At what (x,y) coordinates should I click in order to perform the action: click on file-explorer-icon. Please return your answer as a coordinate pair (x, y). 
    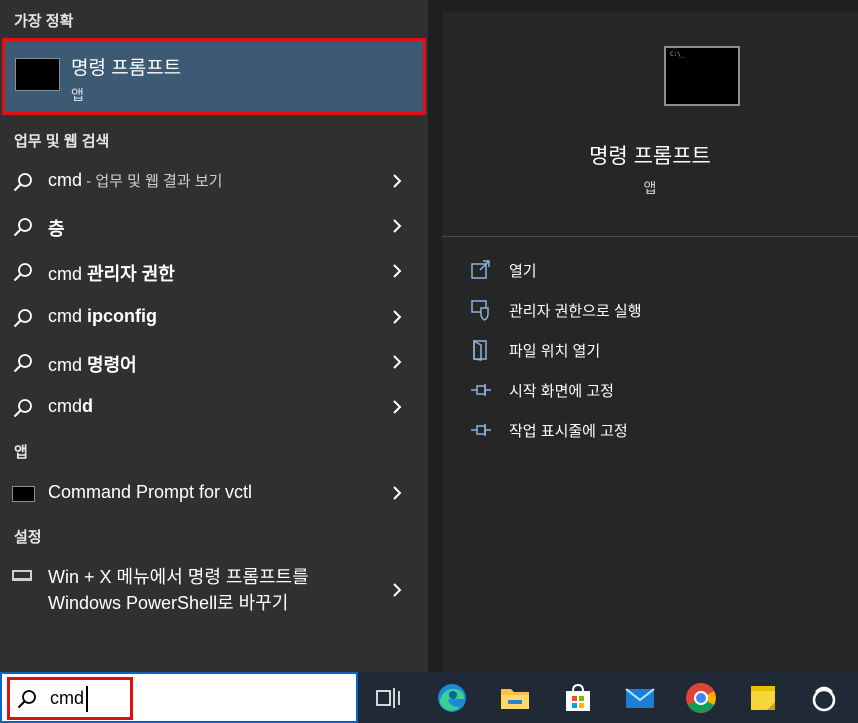
    Looking at the image, I should click on (515, 698).